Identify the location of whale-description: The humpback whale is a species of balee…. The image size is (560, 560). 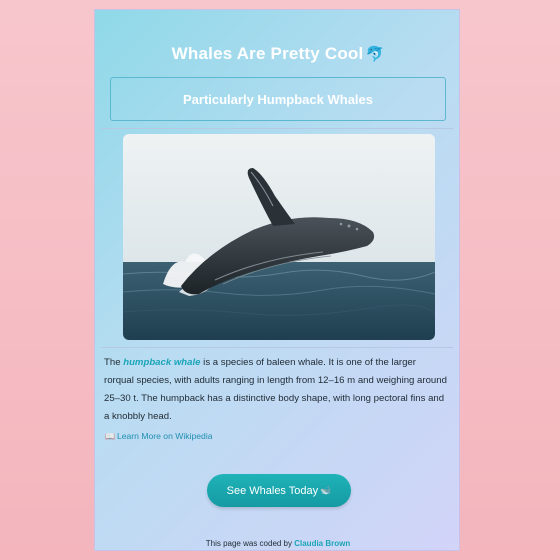
(276, 390).